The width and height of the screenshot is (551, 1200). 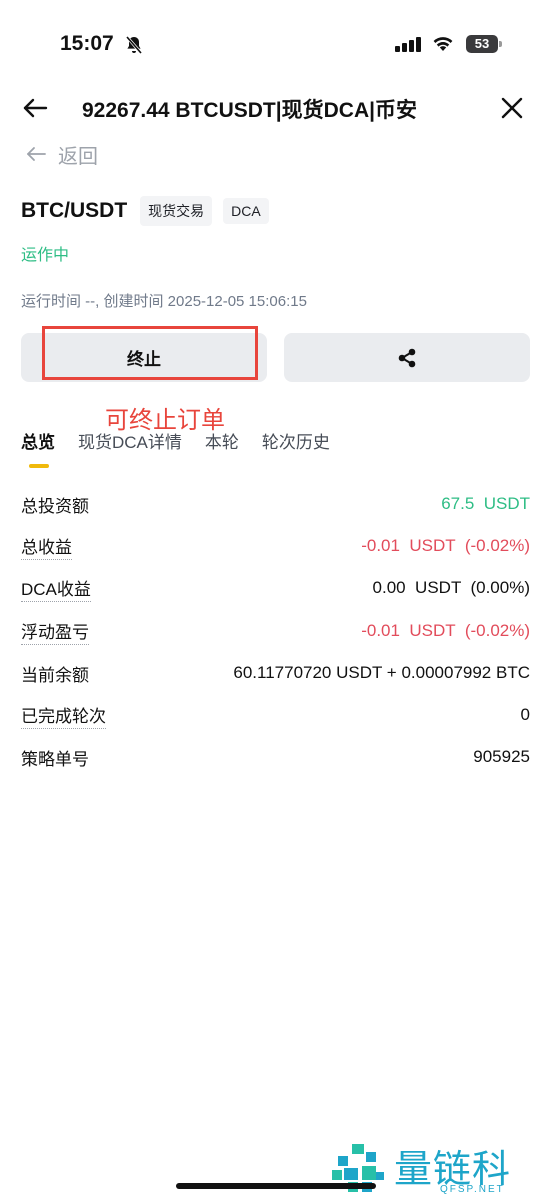 What do you see at coordinates (275, 504) in the screenshot?
I see `row-total-investment: 总投资额 67.5 USDT` at bounding box center [275, 504].